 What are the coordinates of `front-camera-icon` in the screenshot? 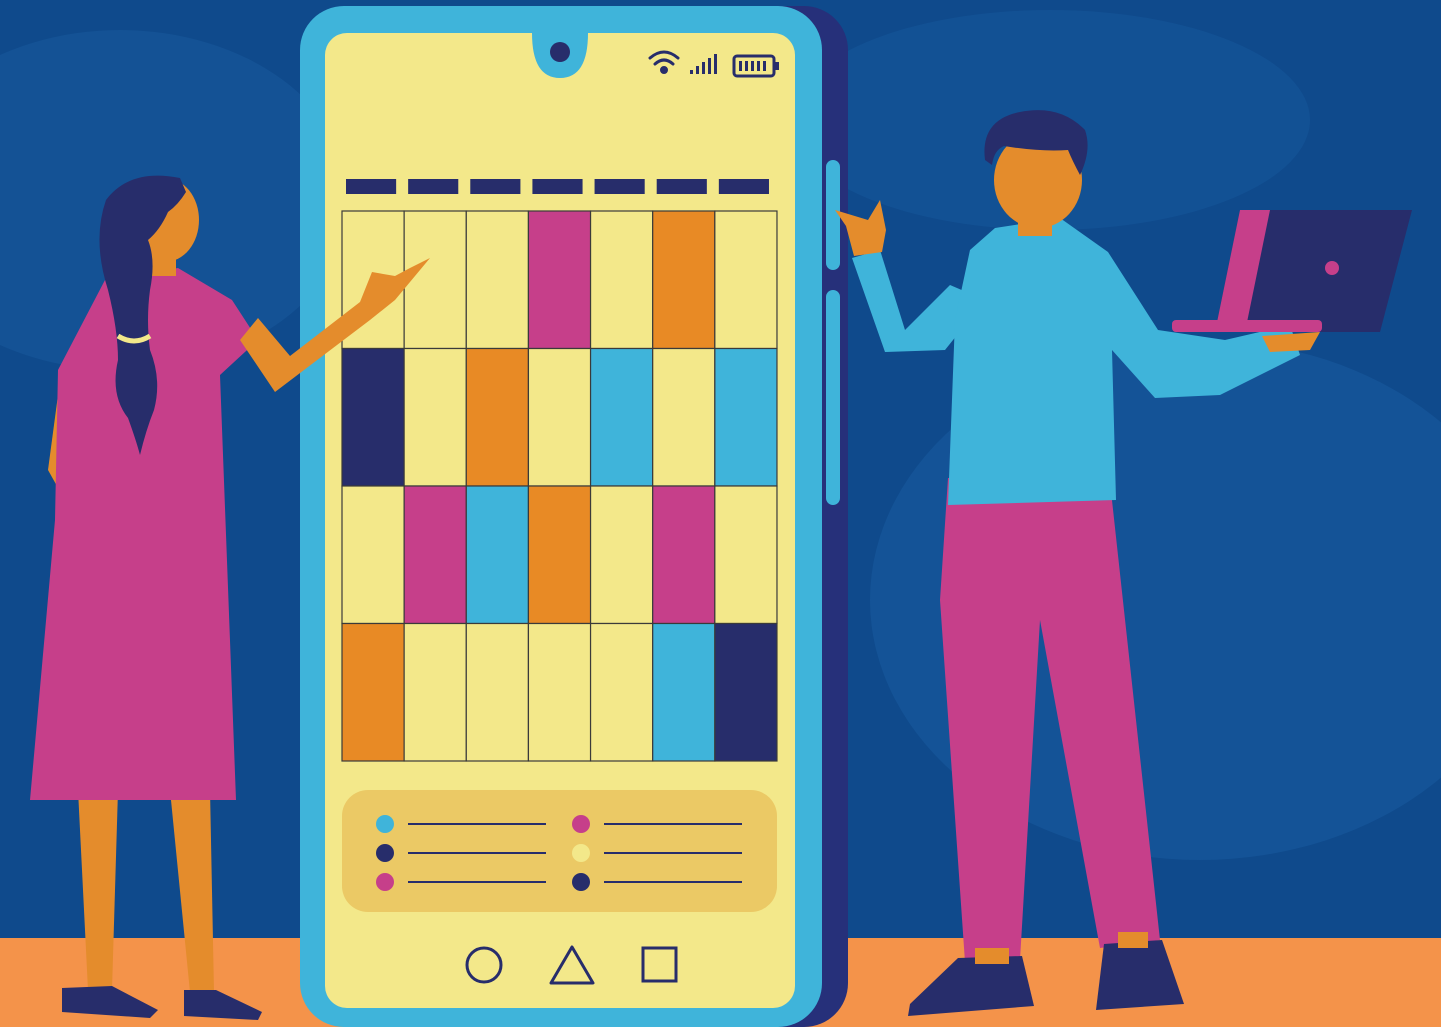 It's located at (560, 52).